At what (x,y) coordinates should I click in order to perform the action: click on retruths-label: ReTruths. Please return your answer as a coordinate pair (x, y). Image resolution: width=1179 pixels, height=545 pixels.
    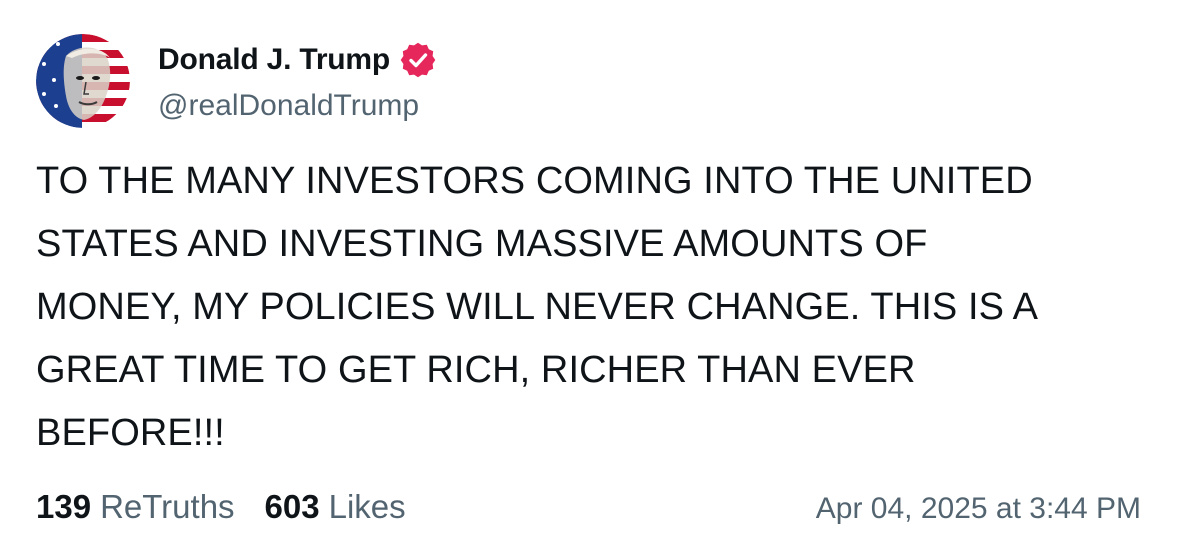
    Looking at the image, I should click on (167, 506).